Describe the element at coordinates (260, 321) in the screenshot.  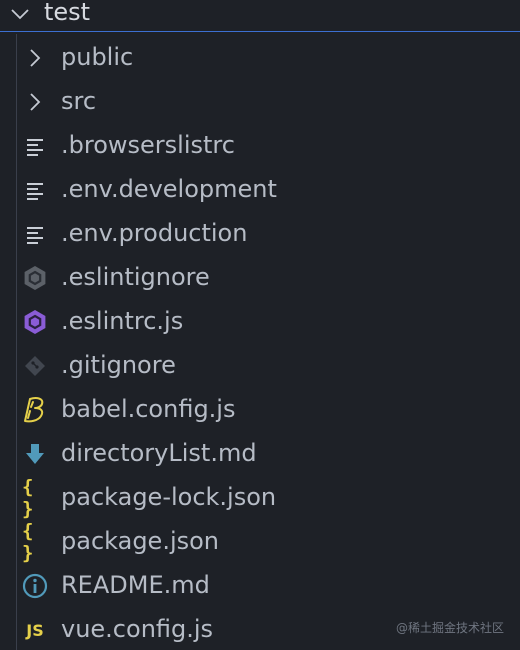
I see `file-item-eslintrc: .eslintrc.js` at that location.